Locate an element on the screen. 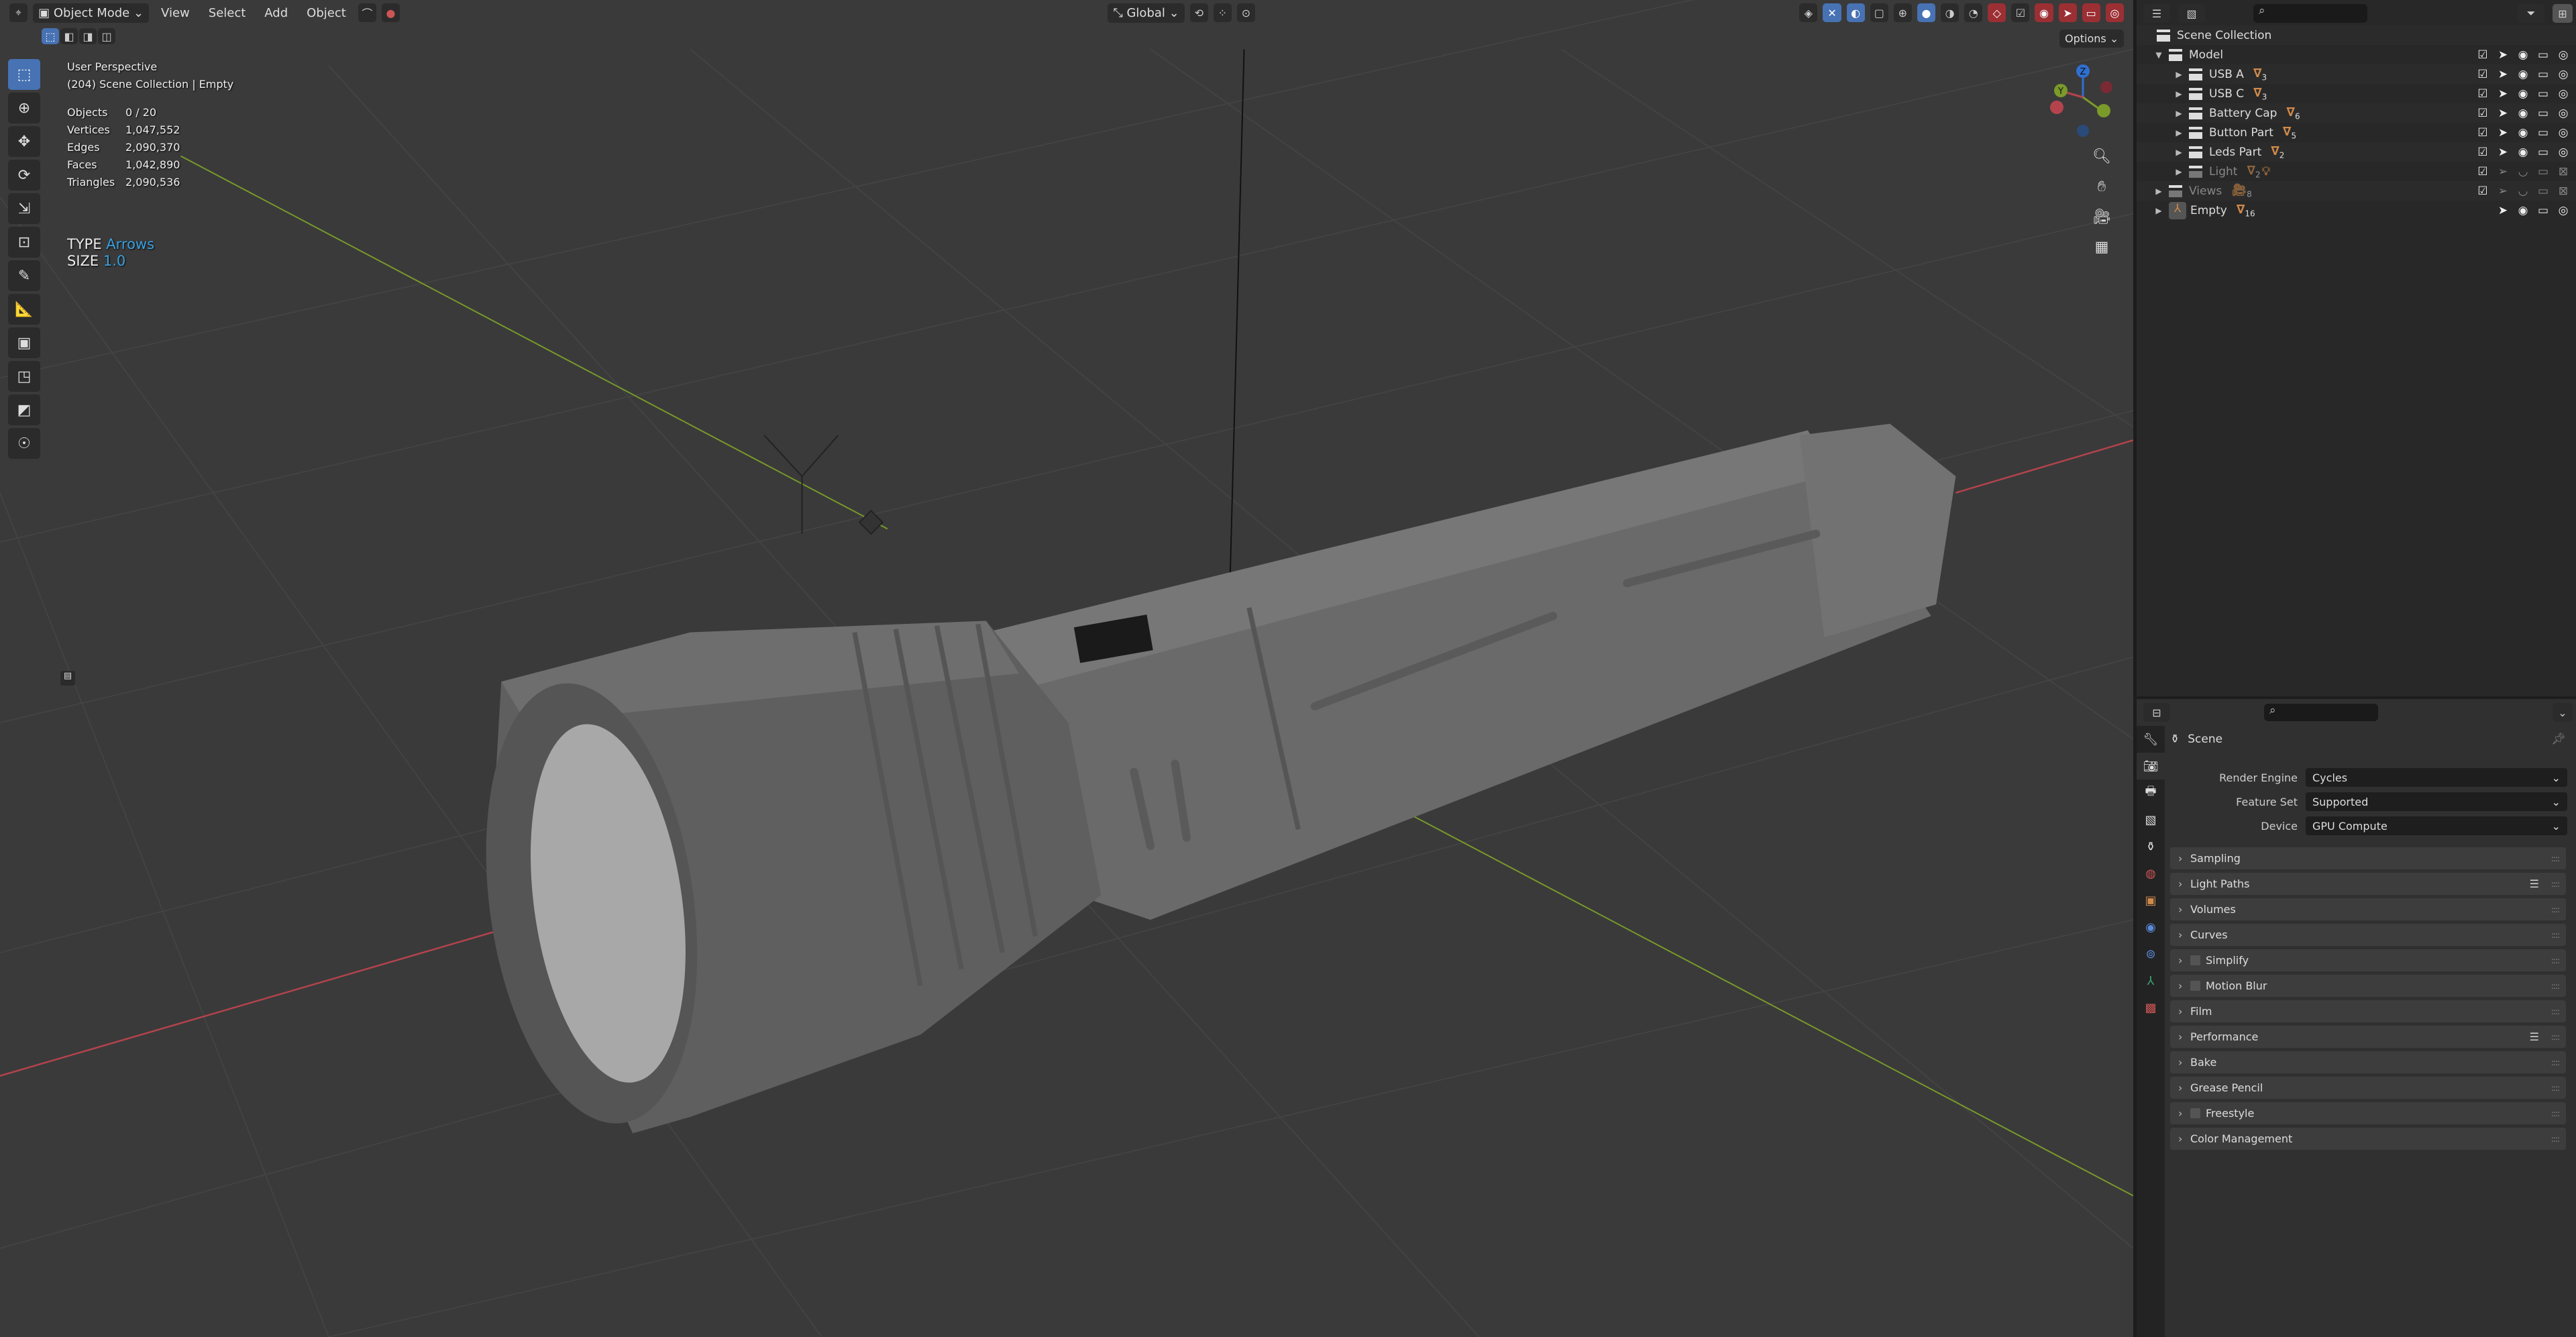 This screenshot has height=1337, width=2576. motion-blur-checkbox is located at coordinates (2195, 986).